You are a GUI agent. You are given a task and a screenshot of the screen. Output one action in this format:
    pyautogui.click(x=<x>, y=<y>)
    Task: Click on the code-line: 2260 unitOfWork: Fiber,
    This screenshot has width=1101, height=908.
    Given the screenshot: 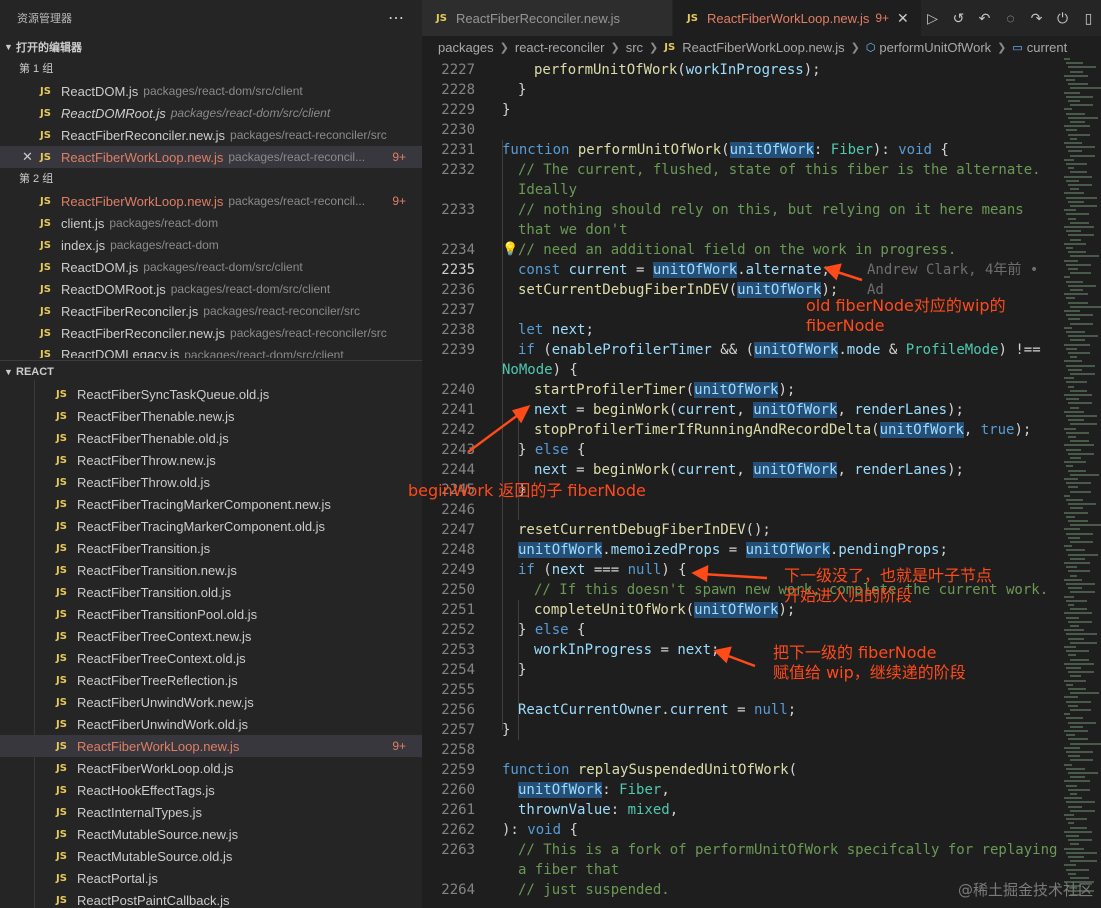 What is the action you would take?
    pyautogui.click(x=742, y=790)
    